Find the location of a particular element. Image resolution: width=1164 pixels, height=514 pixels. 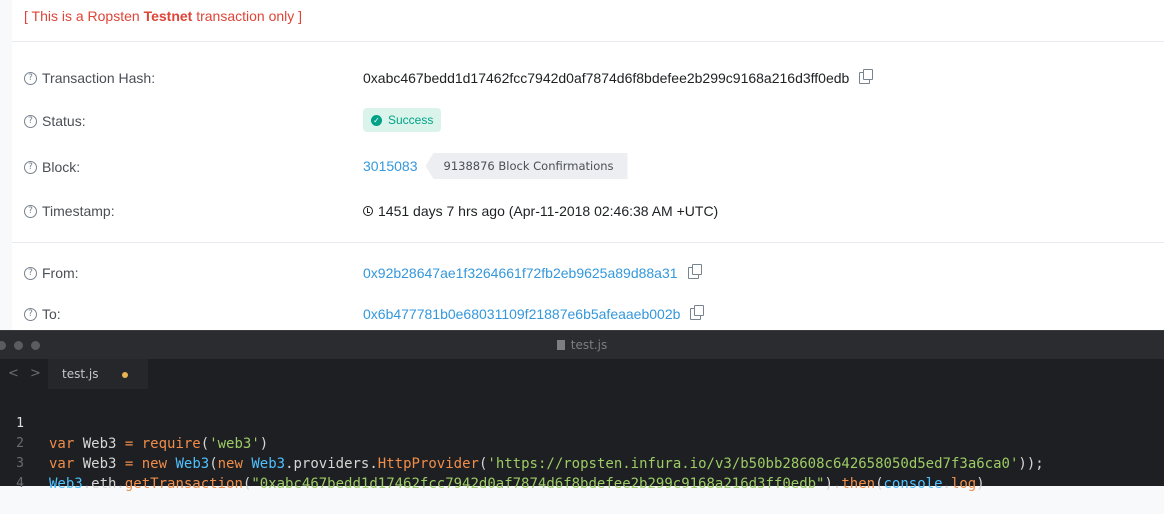

block-value: 3015083 9138876 Block Confirmations is located at coordinates (495, 166).